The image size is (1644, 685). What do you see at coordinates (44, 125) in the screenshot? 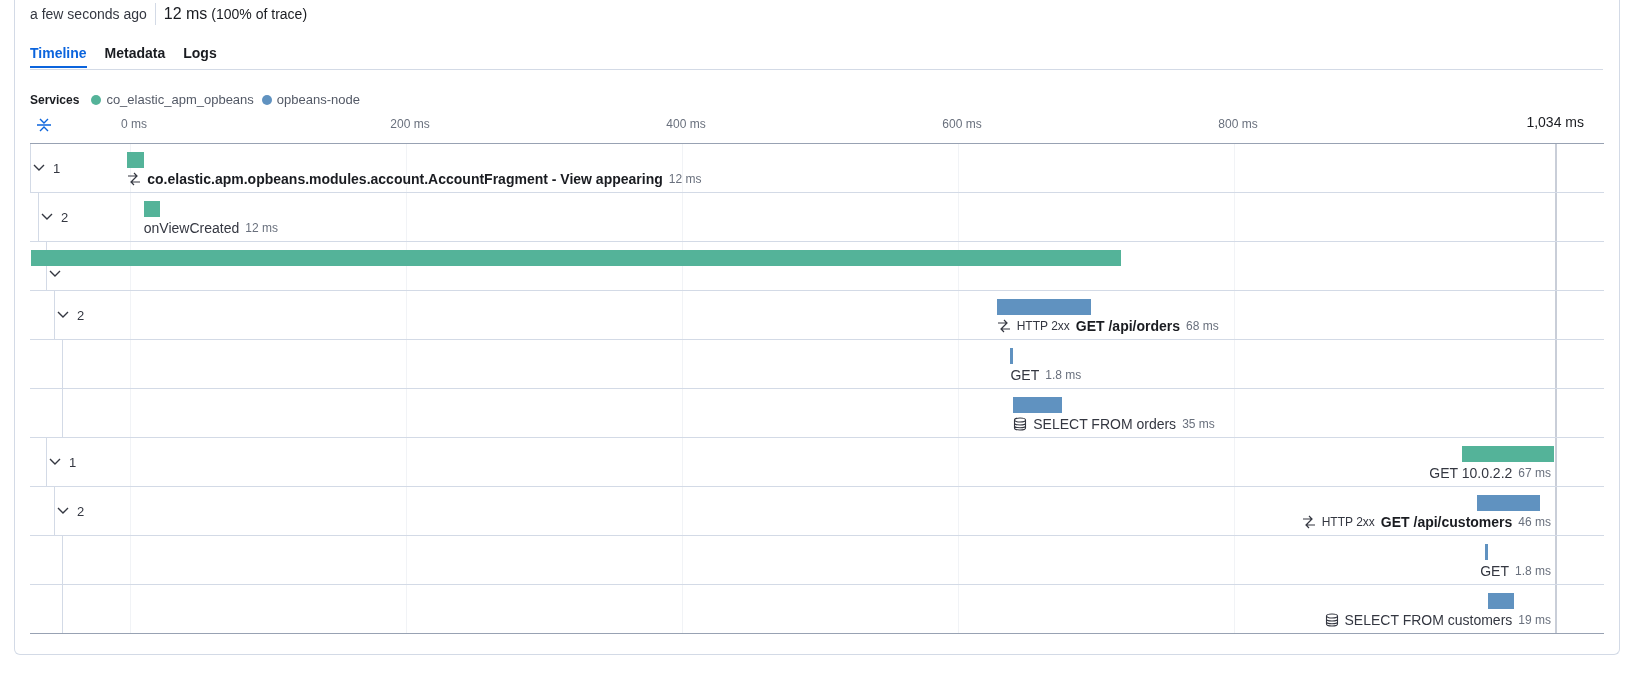
I see `collapse-icon` at bounding box center [44, 125].